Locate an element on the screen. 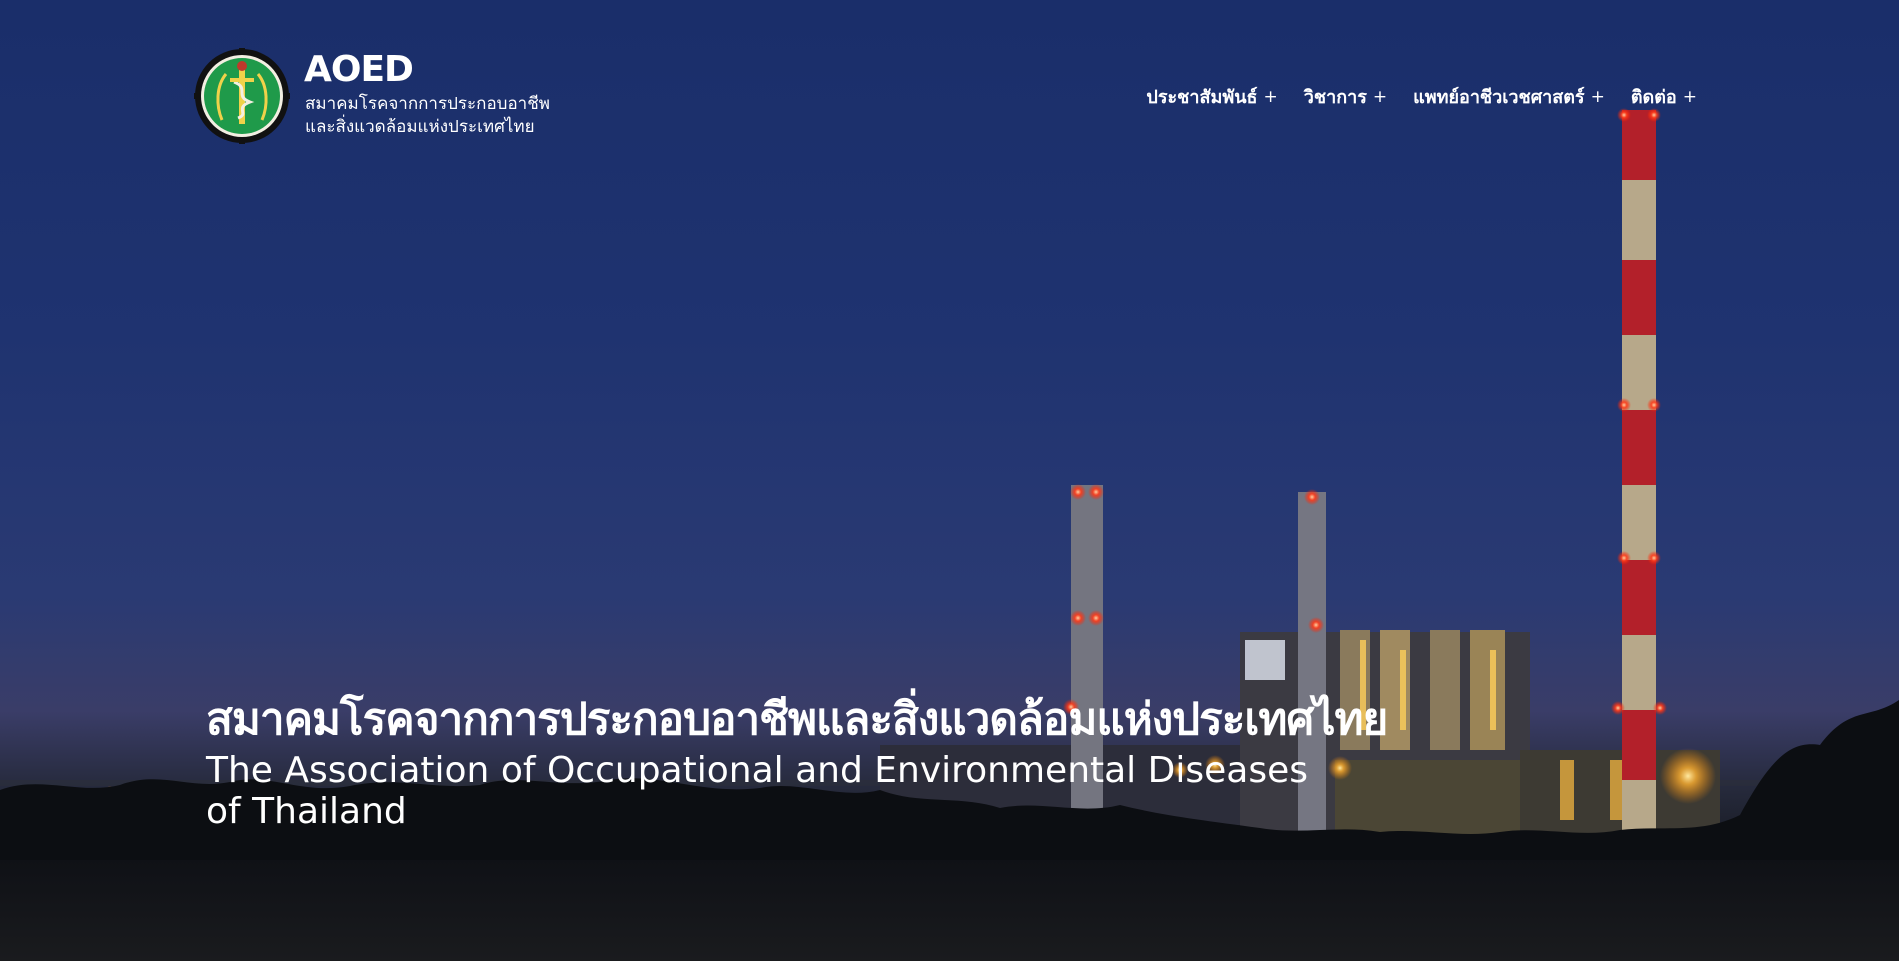  nav-label: วิชาการ is located at coordinates (1335, 97).